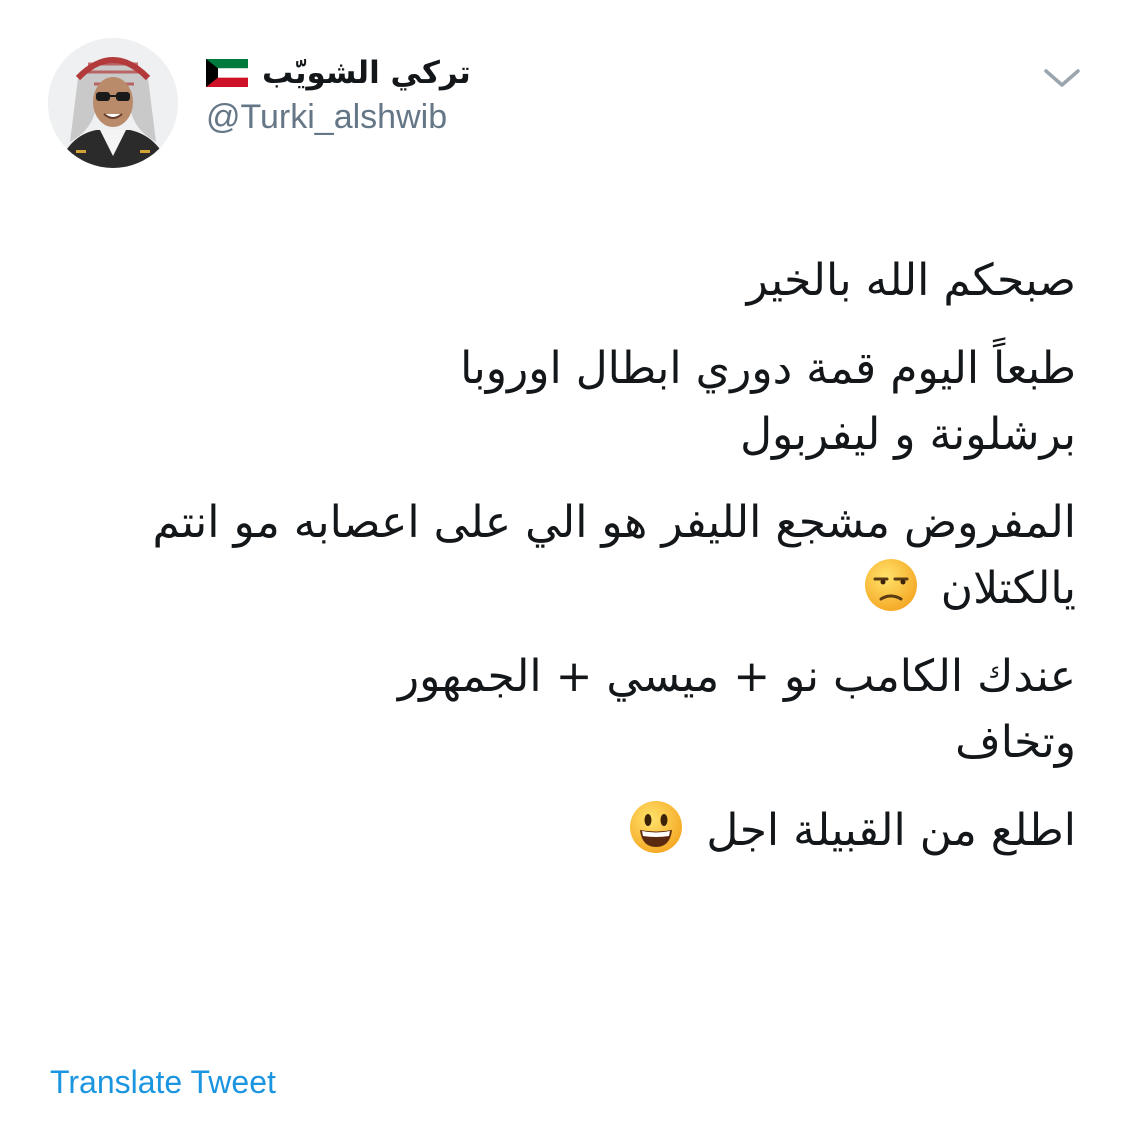 The height and width of the screenshot is (1143, 1124). Describe the element at coordinates (1062, 78) in the screenshot. I see `chevron-down-icon` at that location.